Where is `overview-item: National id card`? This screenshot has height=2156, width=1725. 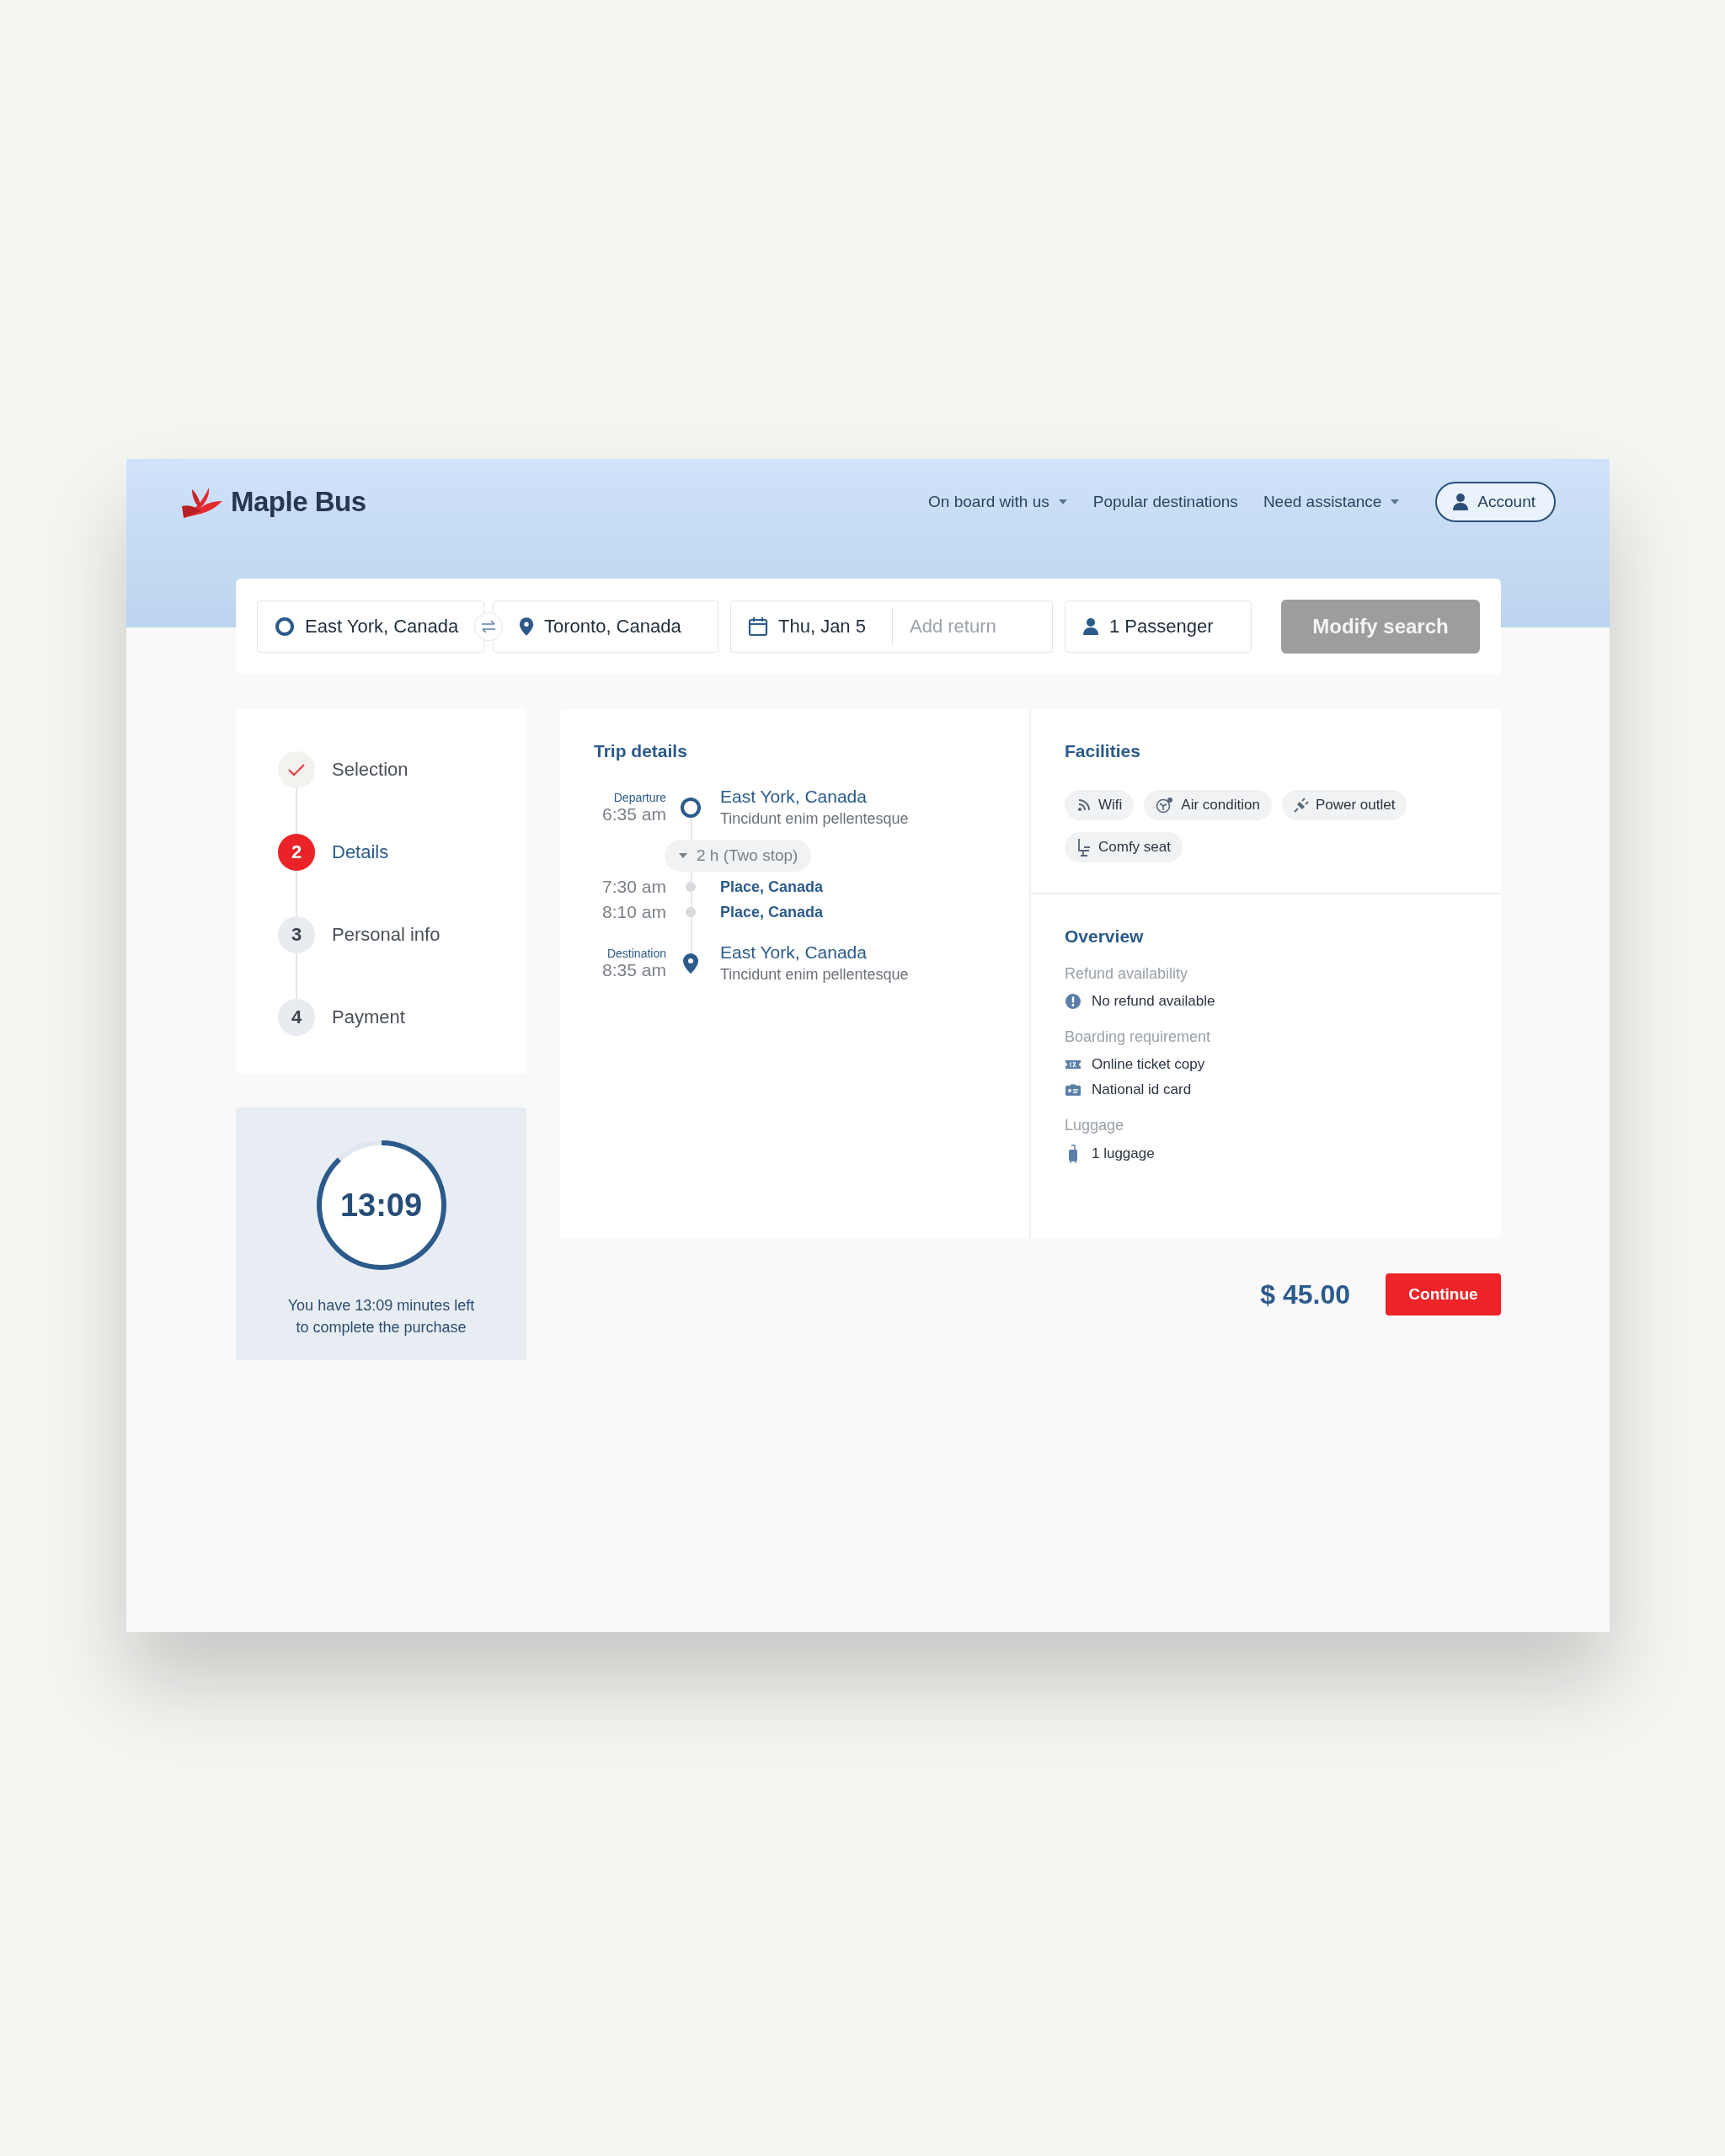
overview-item: National id card is located at coordinates (1142, 1089).